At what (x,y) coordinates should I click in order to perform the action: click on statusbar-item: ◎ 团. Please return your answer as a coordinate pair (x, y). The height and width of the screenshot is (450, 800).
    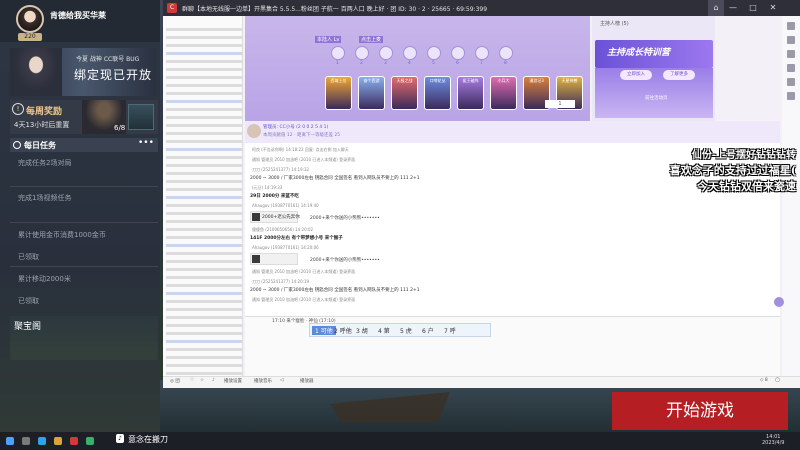
    Looking at the image, I should click on (175, 381).